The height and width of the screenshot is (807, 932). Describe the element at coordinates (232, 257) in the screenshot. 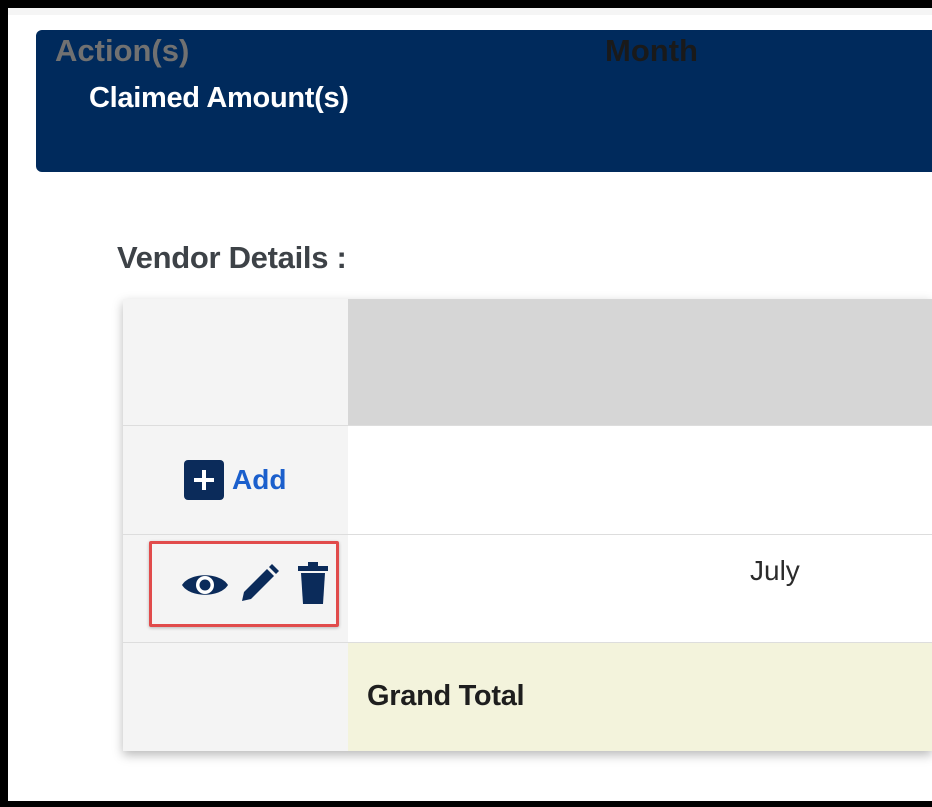

I see `vendor-details-label: Vendor Details :` at that location.